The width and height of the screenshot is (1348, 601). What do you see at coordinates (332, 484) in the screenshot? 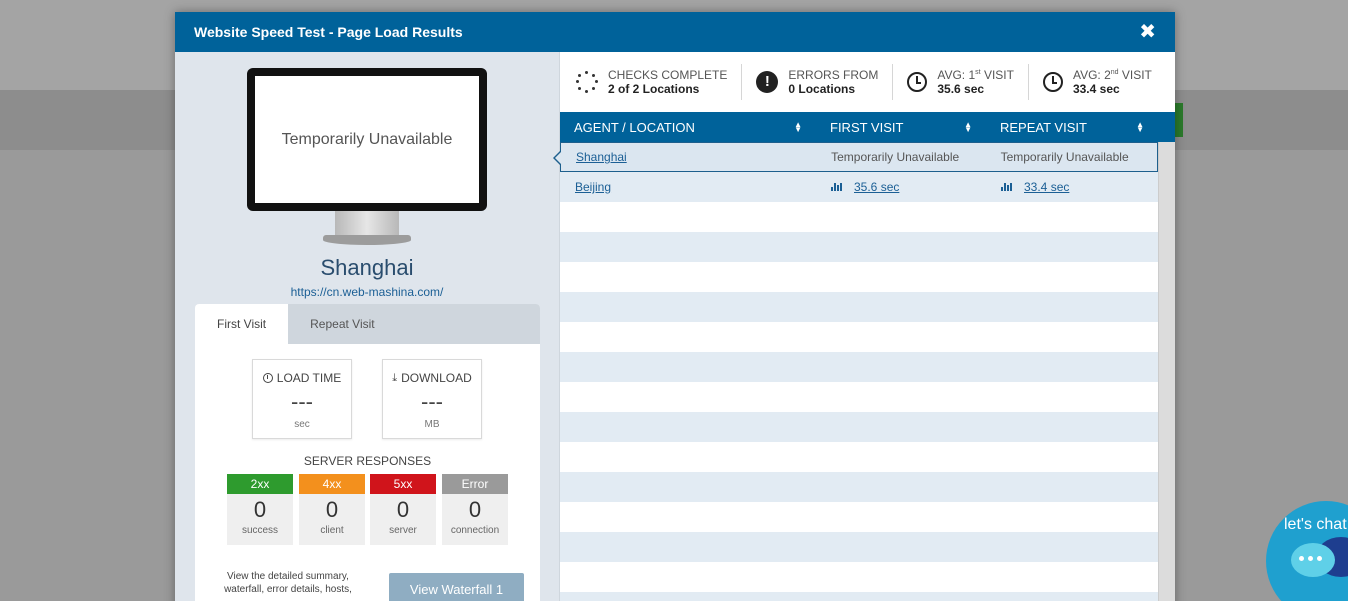
I see `response-code: 4xx` at bounding box center [332, 484].